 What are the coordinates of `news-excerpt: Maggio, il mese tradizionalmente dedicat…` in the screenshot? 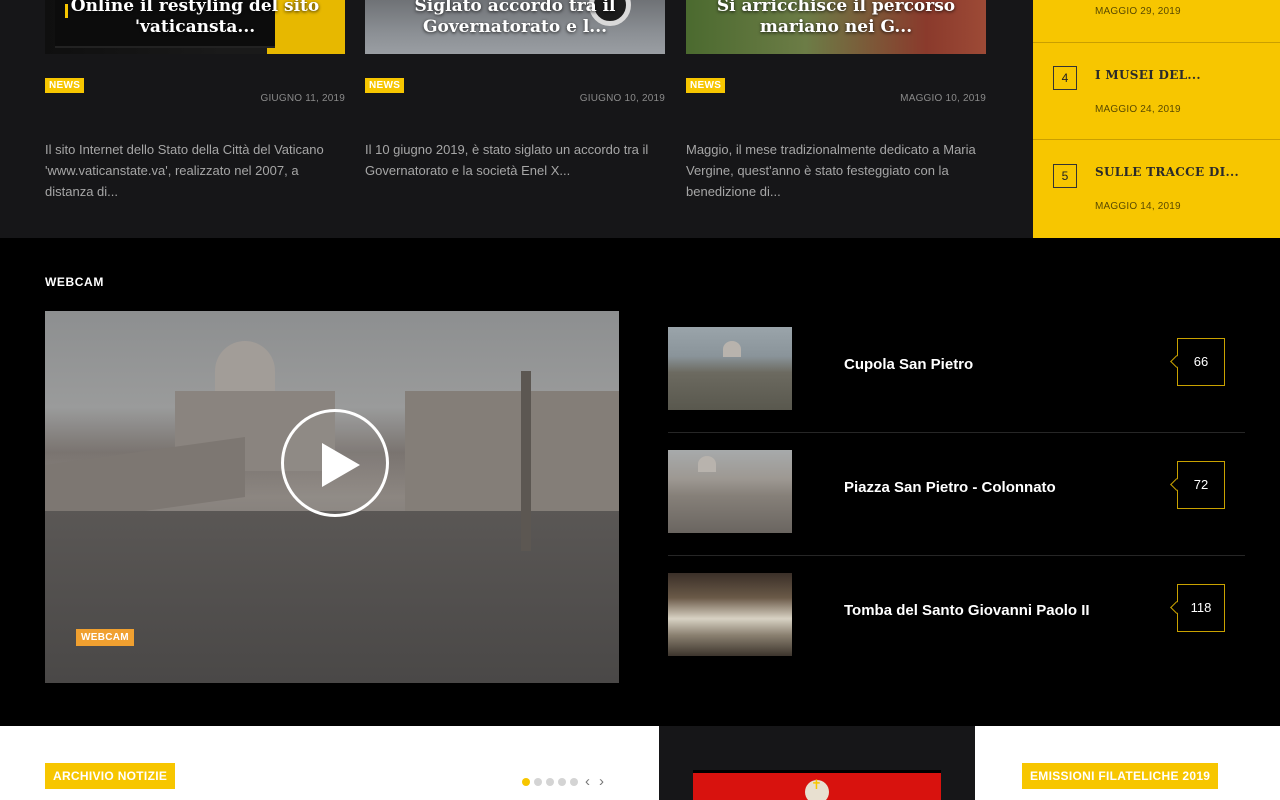 It's located at (831, 170).